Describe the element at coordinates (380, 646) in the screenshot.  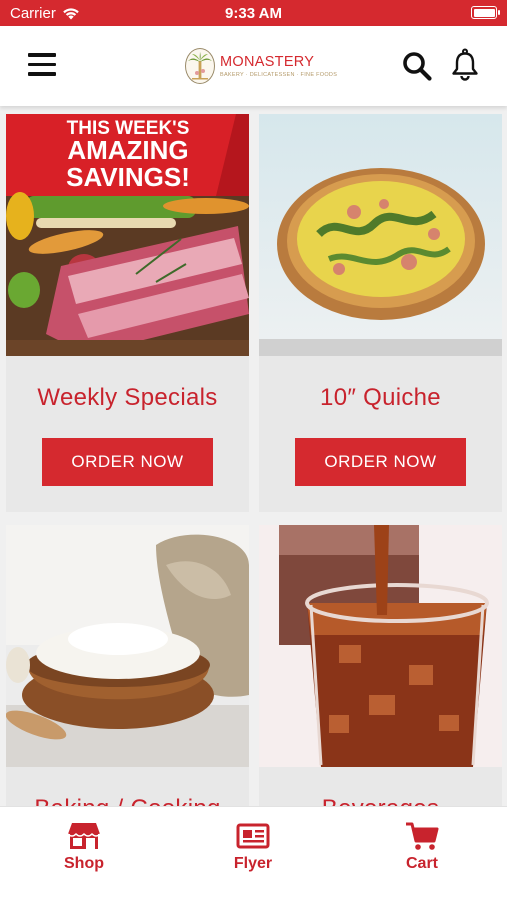
I see `beverages-image` at that location.